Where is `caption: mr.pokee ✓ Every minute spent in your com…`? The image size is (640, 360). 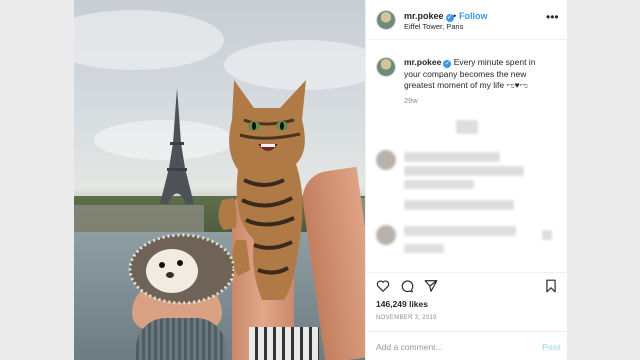
caption: mr.pokee ✓ Every minute spent in your com… is located at coordinates (479, 74).